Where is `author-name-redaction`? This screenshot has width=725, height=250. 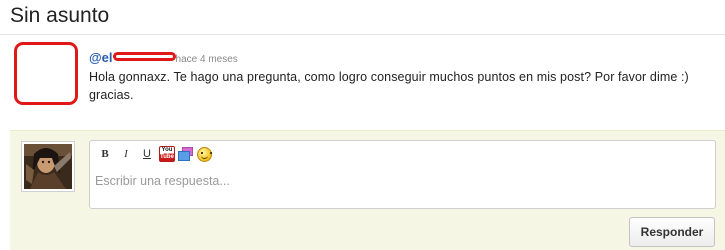
author-name-redaction is located at coordinates (144, 56).